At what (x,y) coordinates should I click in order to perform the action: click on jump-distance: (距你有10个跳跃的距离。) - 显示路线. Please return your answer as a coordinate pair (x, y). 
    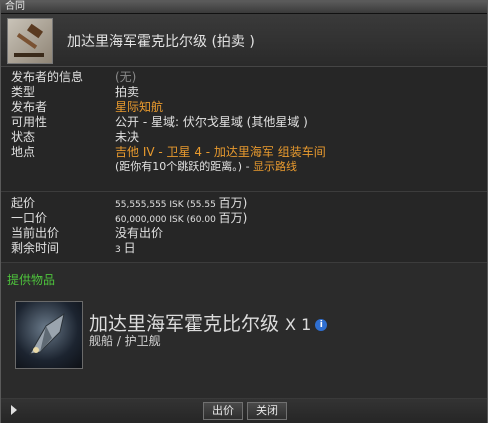
    Looking at the image, I should click on (206, 166).